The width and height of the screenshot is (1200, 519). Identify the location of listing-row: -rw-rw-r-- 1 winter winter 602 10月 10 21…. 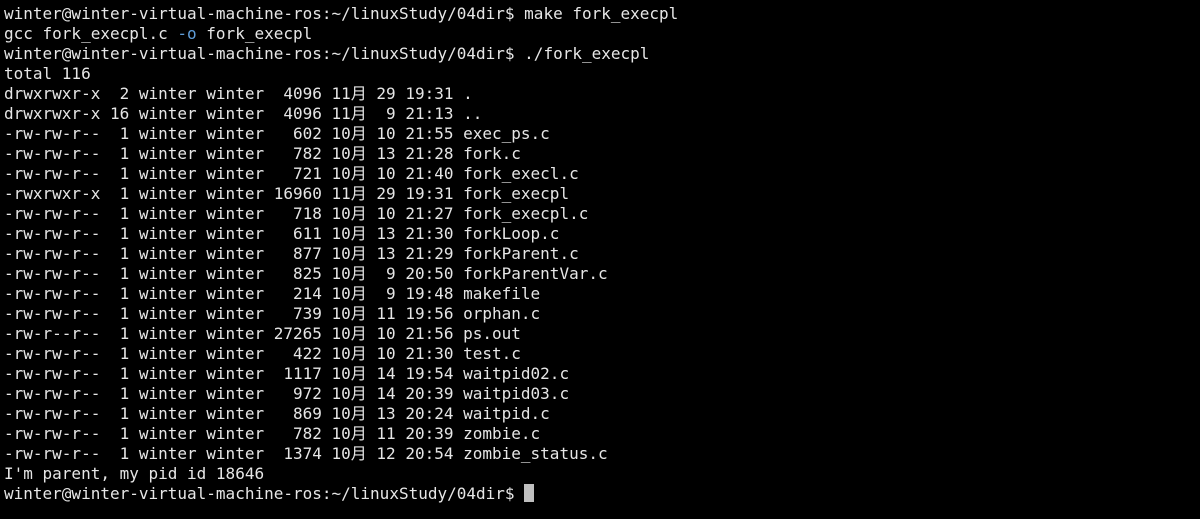
(277, 133).